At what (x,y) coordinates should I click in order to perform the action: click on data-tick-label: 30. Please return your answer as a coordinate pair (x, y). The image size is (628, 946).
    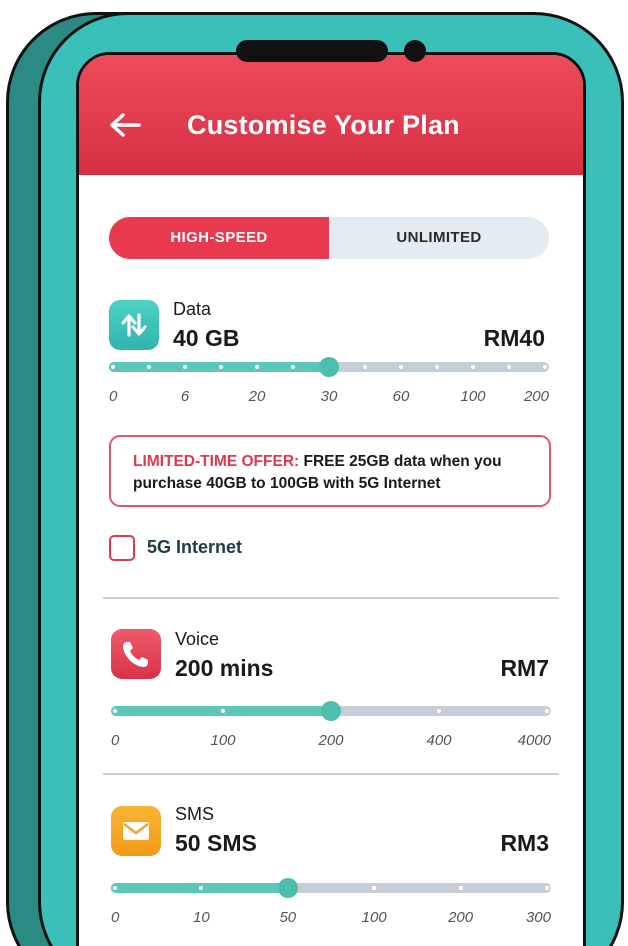
    Looking at the image, I should click on (329, 396).